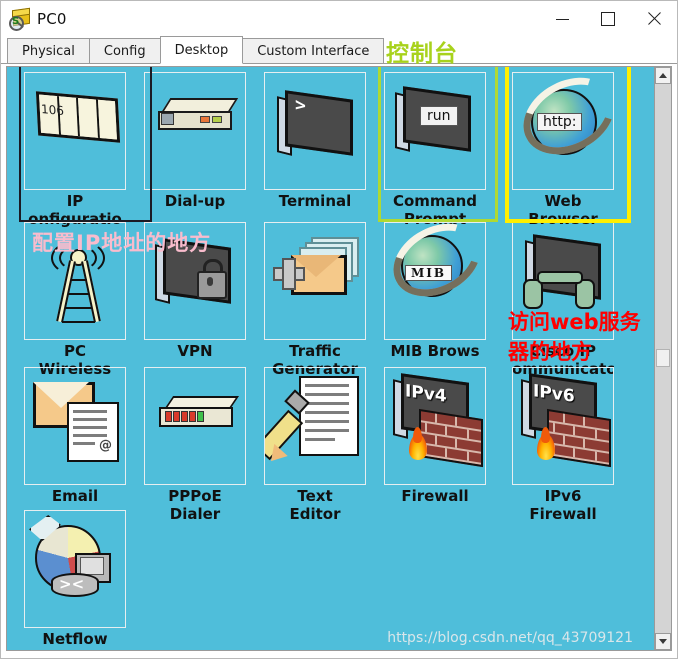 This screenshot has height=659, width=678. I want to click on modem-icon, so click(195, 131).